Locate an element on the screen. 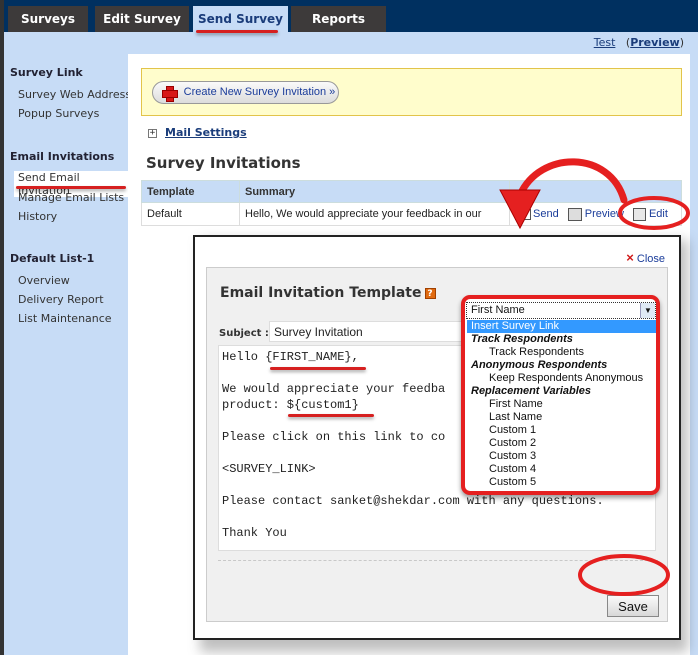 The height and width of the screenshot is (655, 698). select-value: First Name is located at coordinates (498, 310).